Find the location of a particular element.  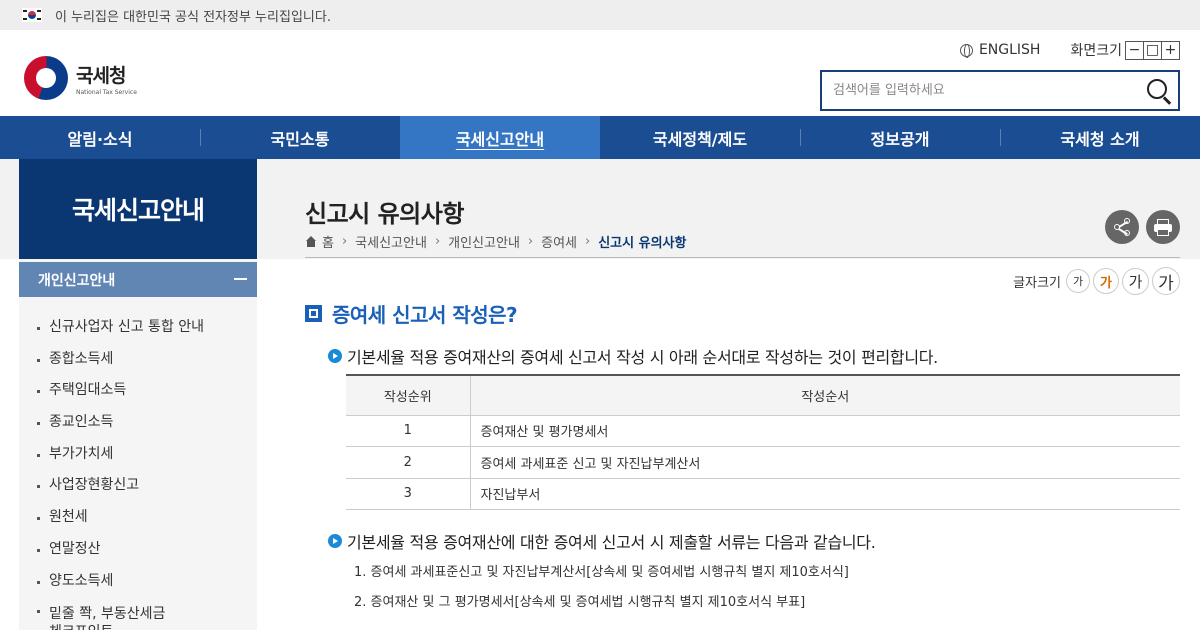

font-size-small-button: 가 is located at coordinates (1078, 281).